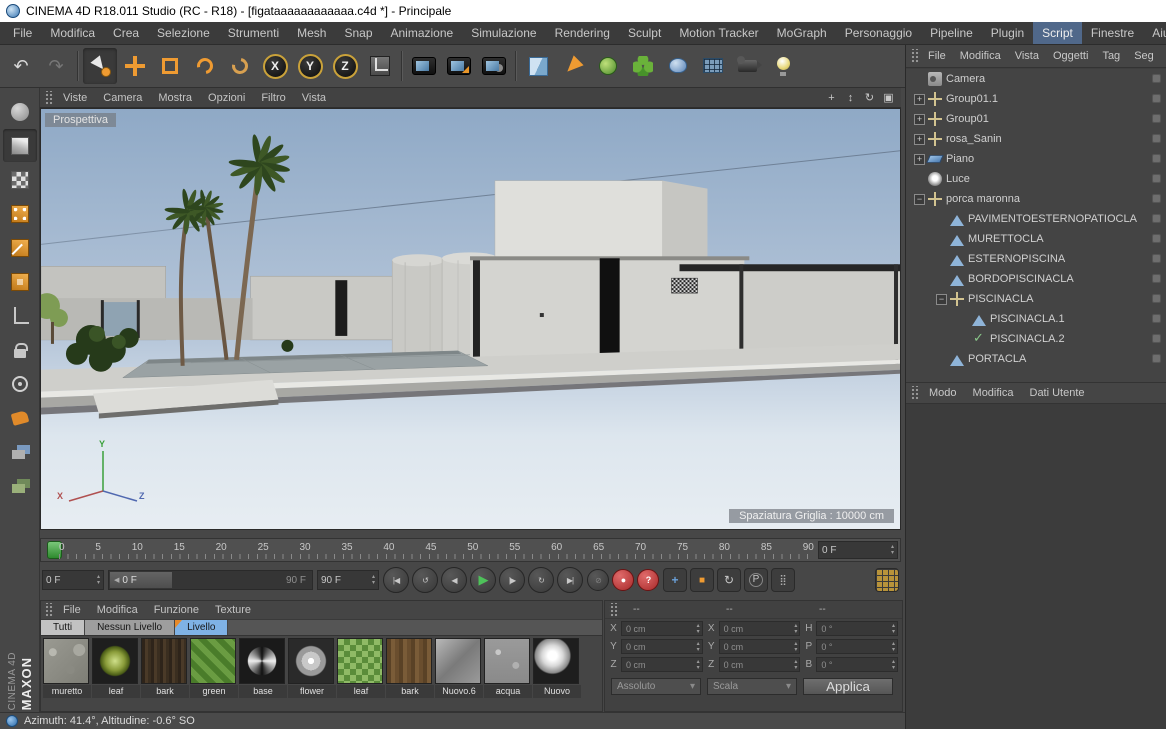 This screenshot has width=1166, height=729. What do you see at coordinates (1070, 56) in the screenshot?
I see `object-manager-menu-item: Oggetti` at bounding box center [1070, 56].